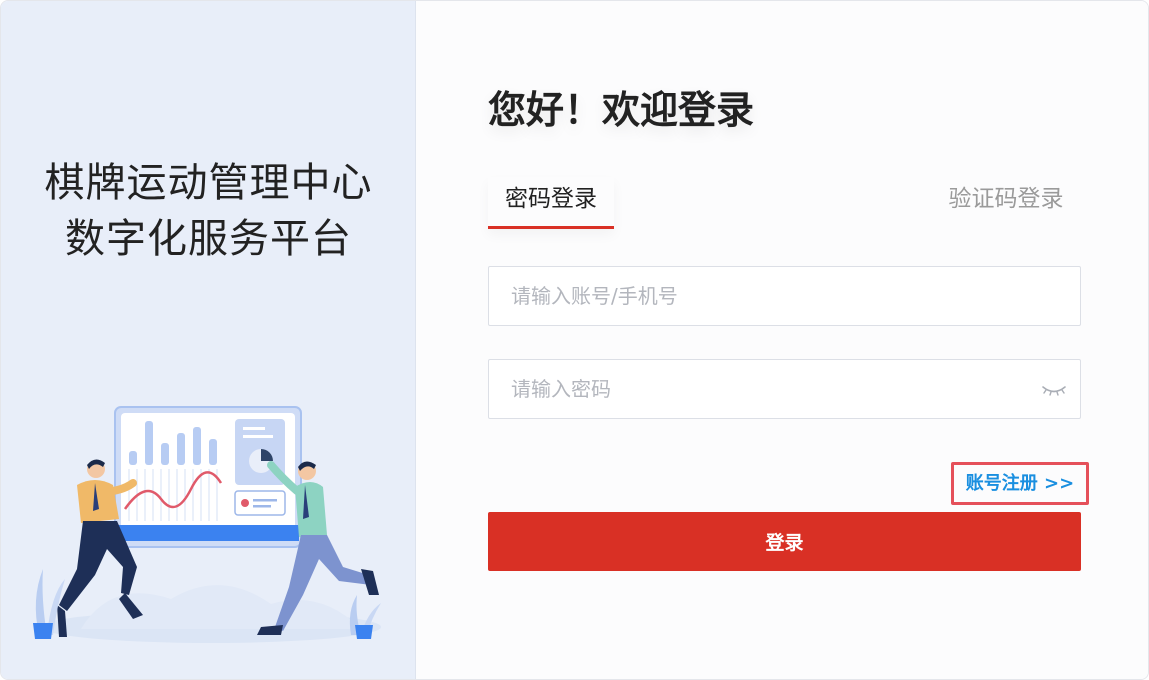  I want to click on password-input, so click(784, 389).